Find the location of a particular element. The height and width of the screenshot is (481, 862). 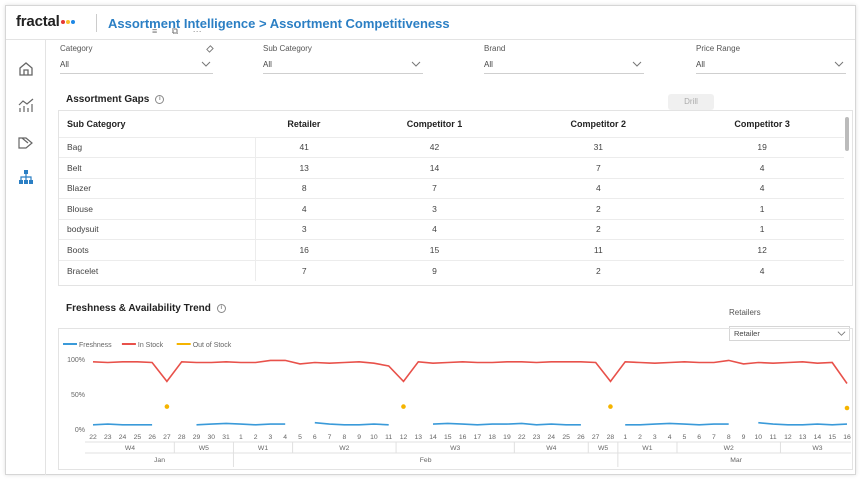

section-title-text: Assortment Gaps is located at coordinates (108, 99).